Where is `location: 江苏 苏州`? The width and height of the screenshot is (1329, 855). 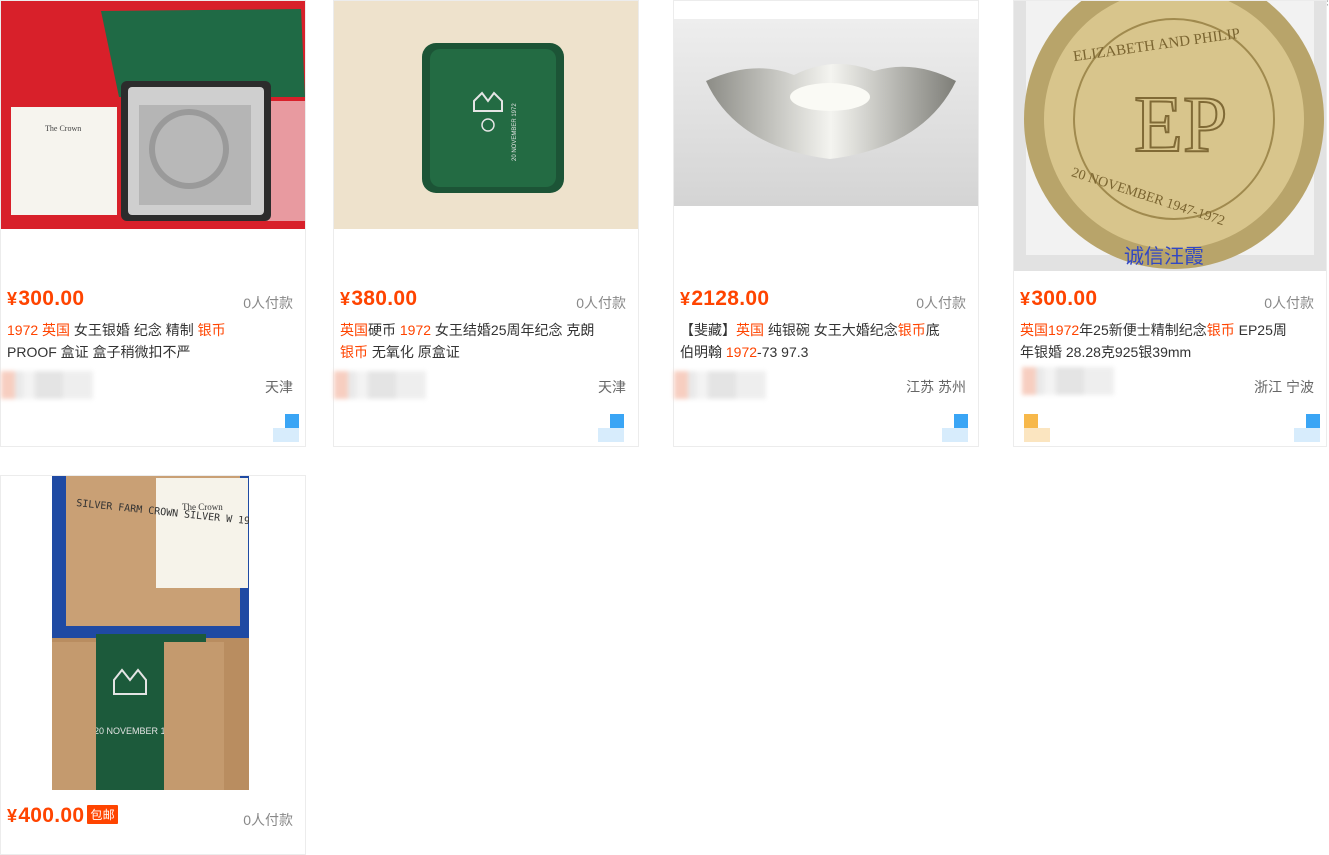
location: 江苏 苏州 is located at coordinates (936, 387).